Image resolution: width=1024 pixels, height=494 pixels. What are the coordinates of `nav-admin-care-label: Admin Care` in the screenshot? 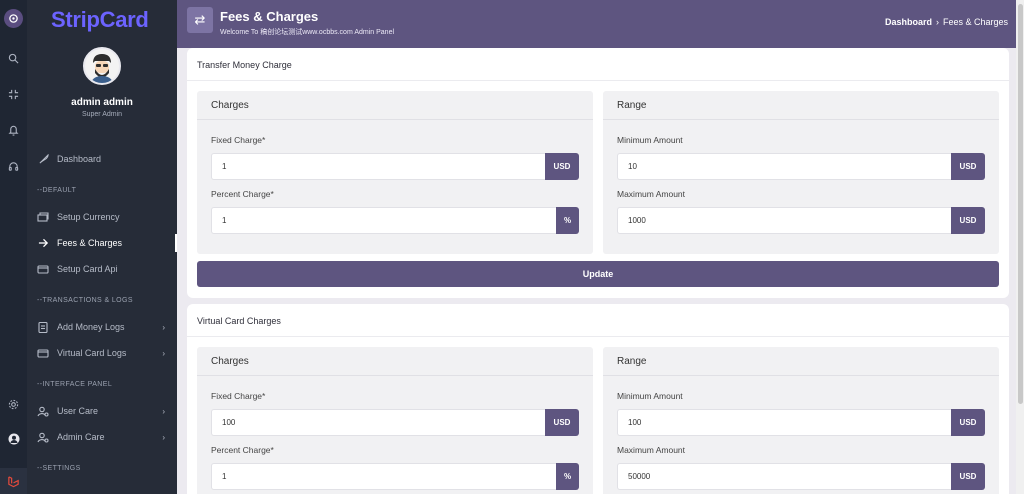 It's located at (81, 437).